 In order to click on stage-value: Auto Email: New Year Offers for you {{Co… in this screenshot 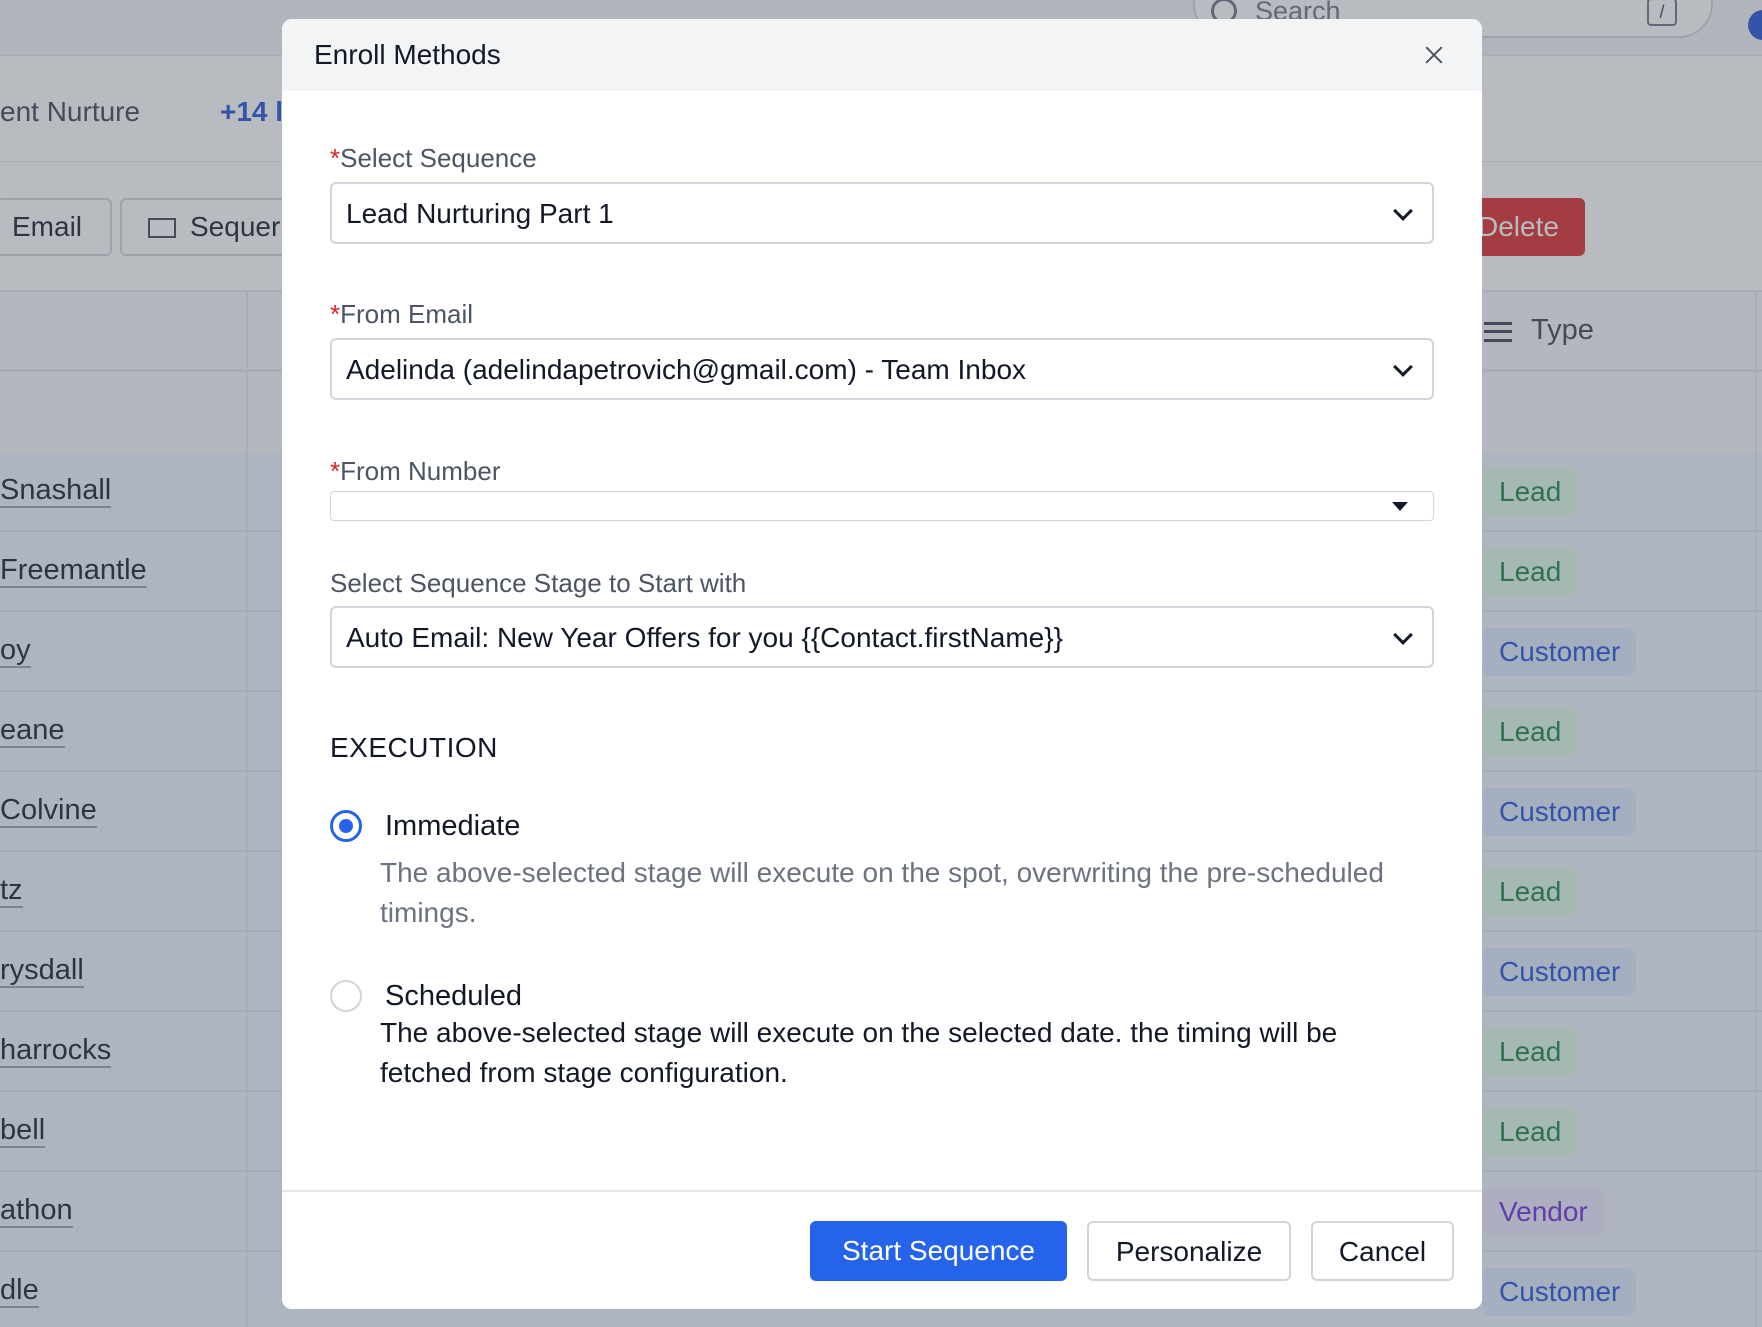, I will do `click(704, 637)`.